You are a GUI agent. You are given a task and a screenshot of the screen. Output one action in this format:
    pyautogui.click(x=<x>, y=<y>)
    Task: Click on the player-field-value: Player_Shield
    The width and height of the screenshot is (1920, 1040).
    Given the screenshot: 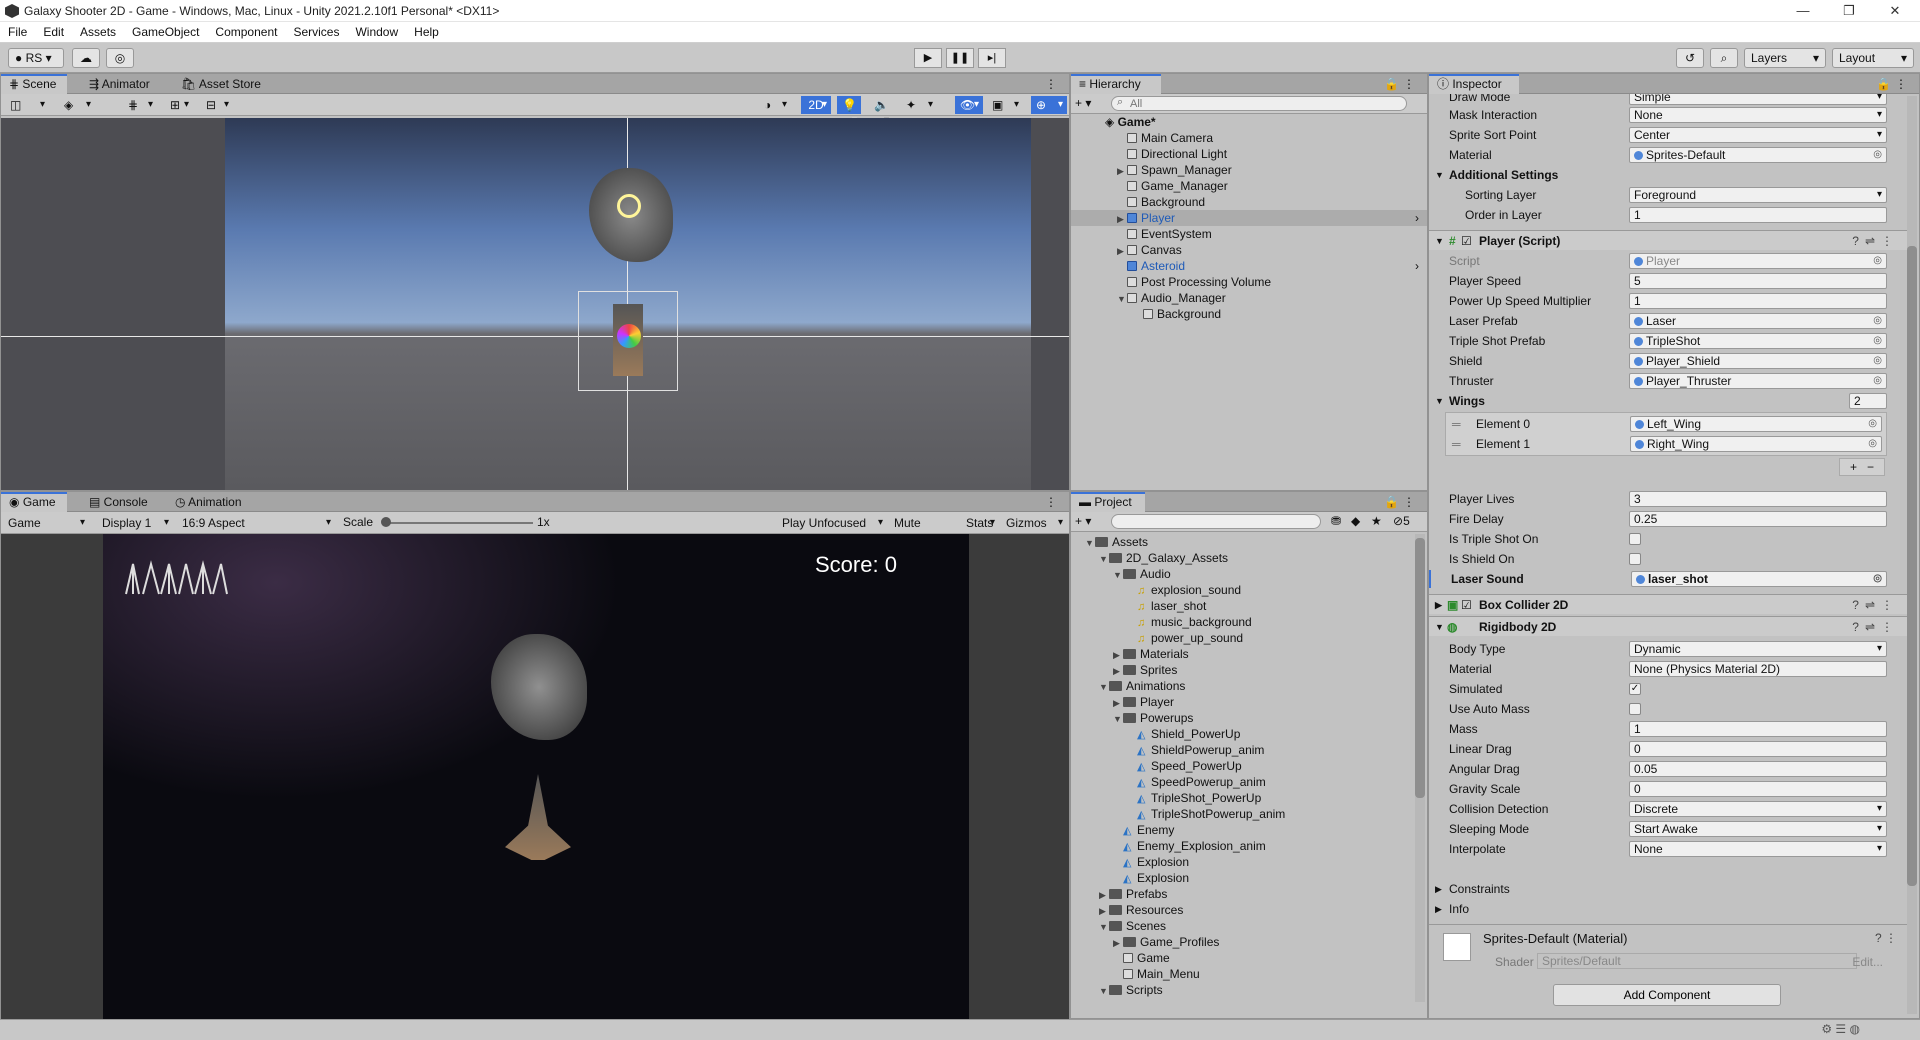 What is the action you would take?
    pyautogui.click(x=1758, y=361)
    